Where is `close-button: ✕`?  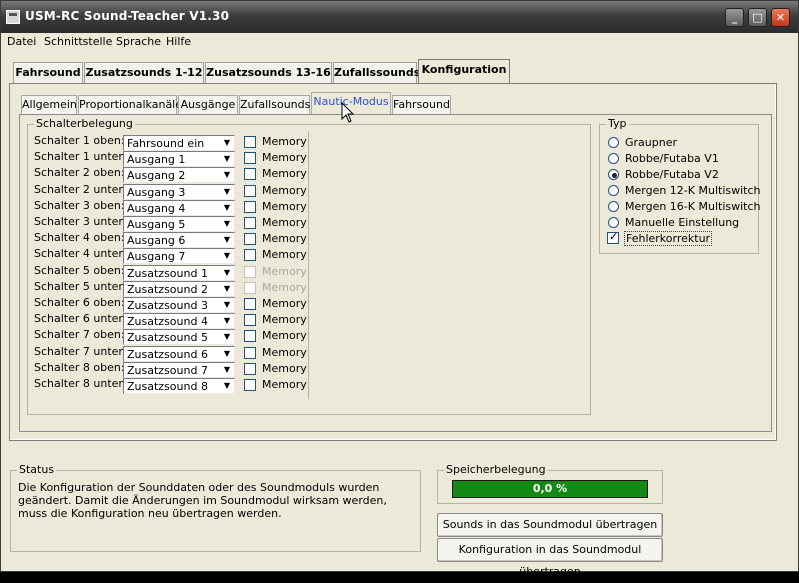 close-button: ✕ is located at coordinates (780, 17).